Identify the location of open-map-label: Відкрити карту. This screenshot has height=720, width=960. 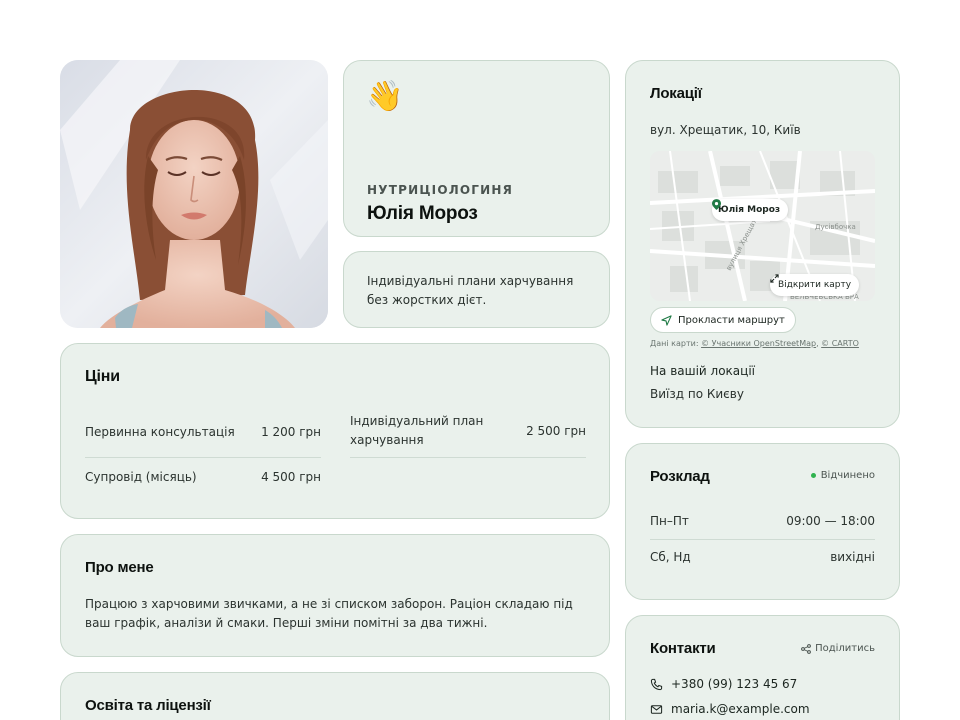
(815, 285).